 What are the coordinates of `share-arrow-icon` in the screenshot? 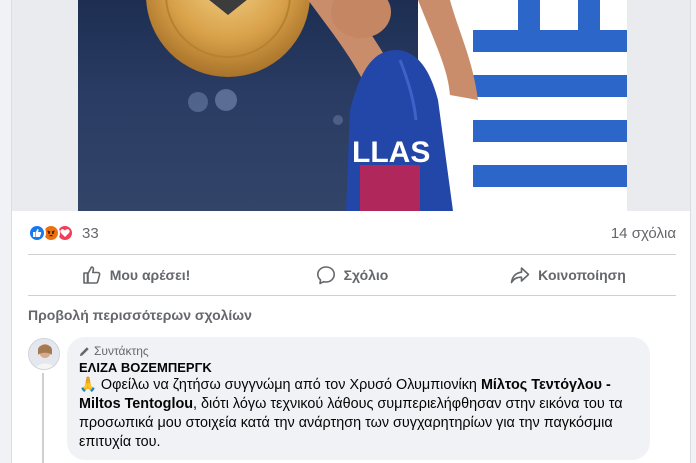 It's located at (520, 275).